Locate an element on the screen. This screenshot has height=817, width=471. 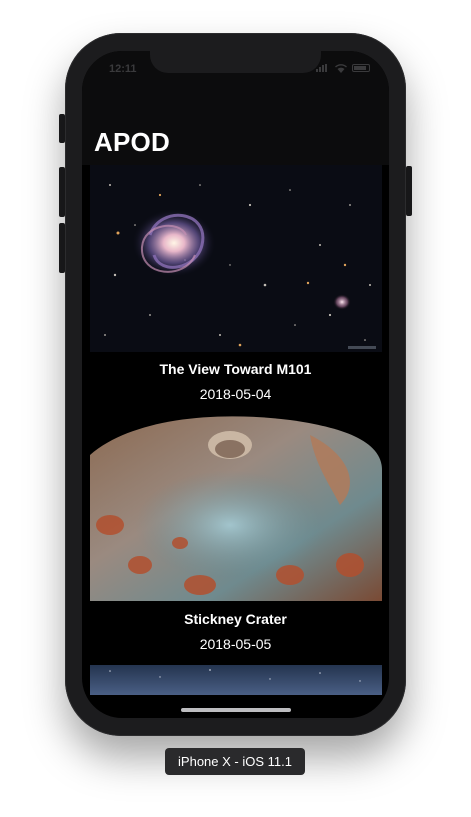
item-date: 2018-05-05 is located at coordinates (235, 644).